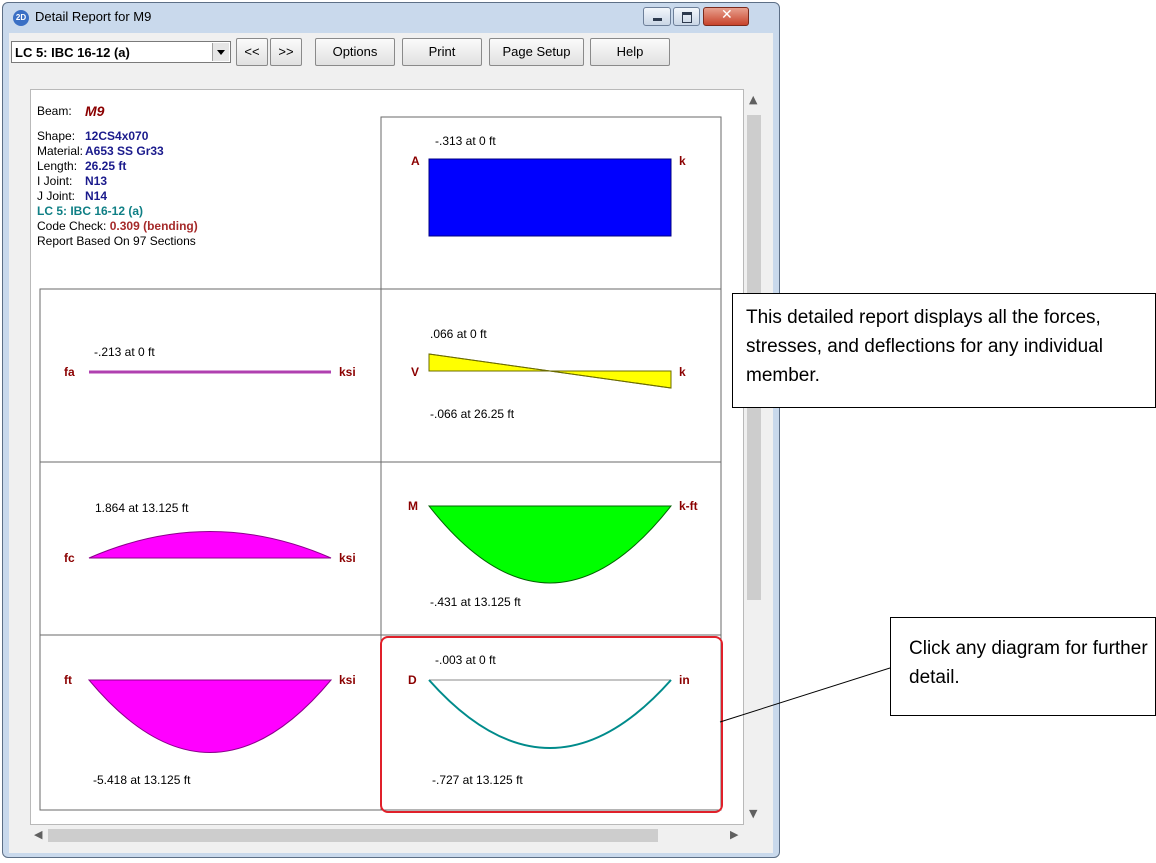 The height and width of the screenshot is (863, 1156). What do you see at coordinates (657, 19) in the screenshot?
I see `minimize-icon` at bounding box center [657, 19].